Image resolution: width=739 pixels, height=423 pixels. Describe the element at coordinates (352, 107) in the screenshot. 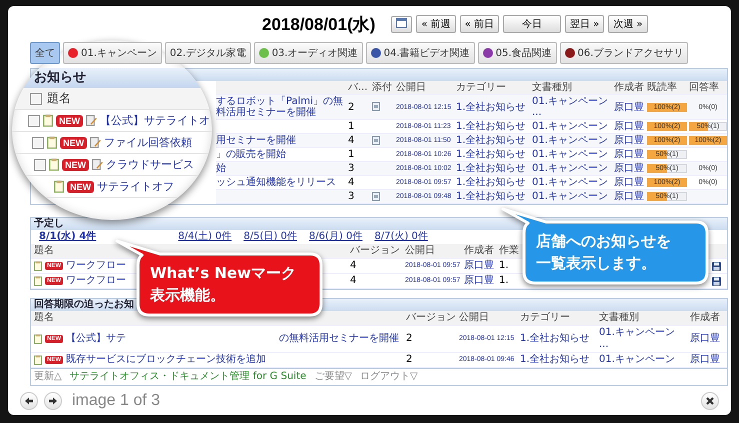

I see `version-cell-text: 2` at that location.